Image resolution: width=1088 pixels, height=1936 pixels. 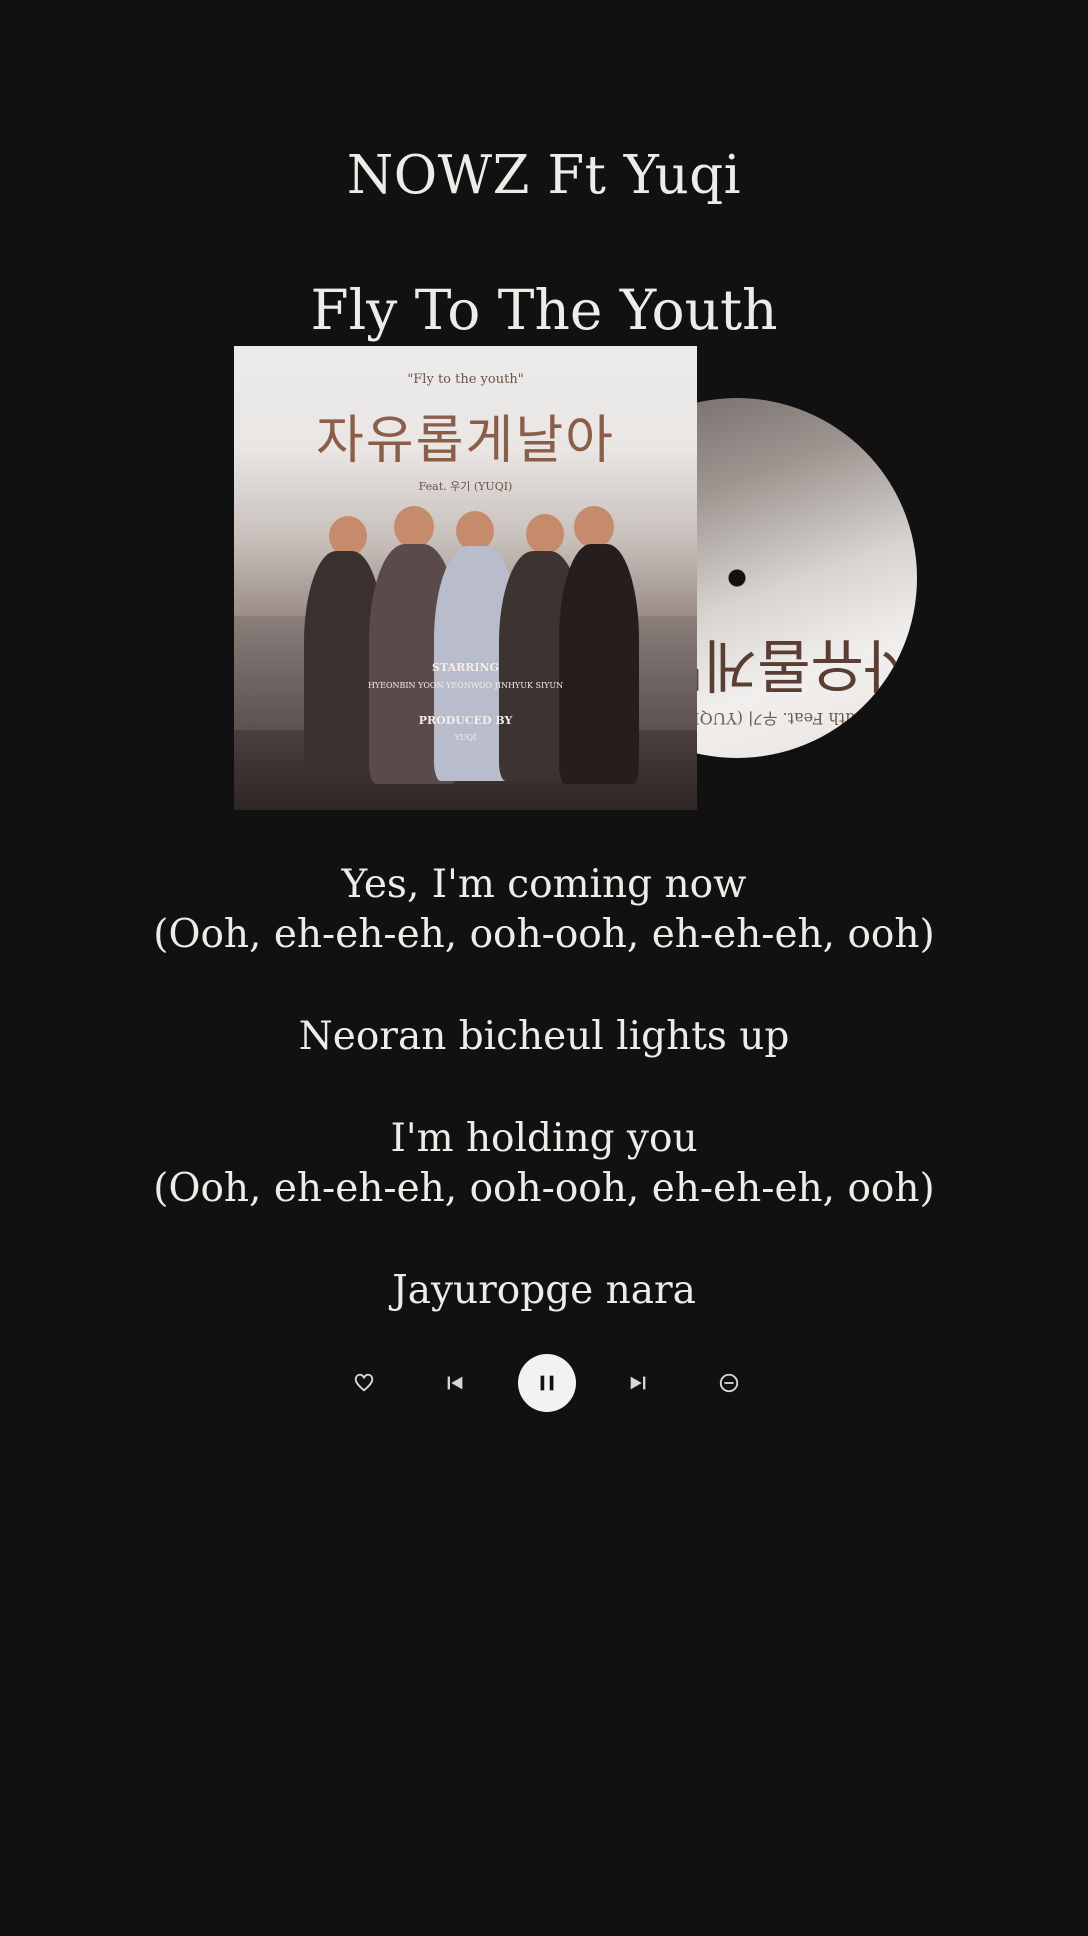 I want to click on cover-small-title: "Fly to the youth", so click(x=465, y=379).